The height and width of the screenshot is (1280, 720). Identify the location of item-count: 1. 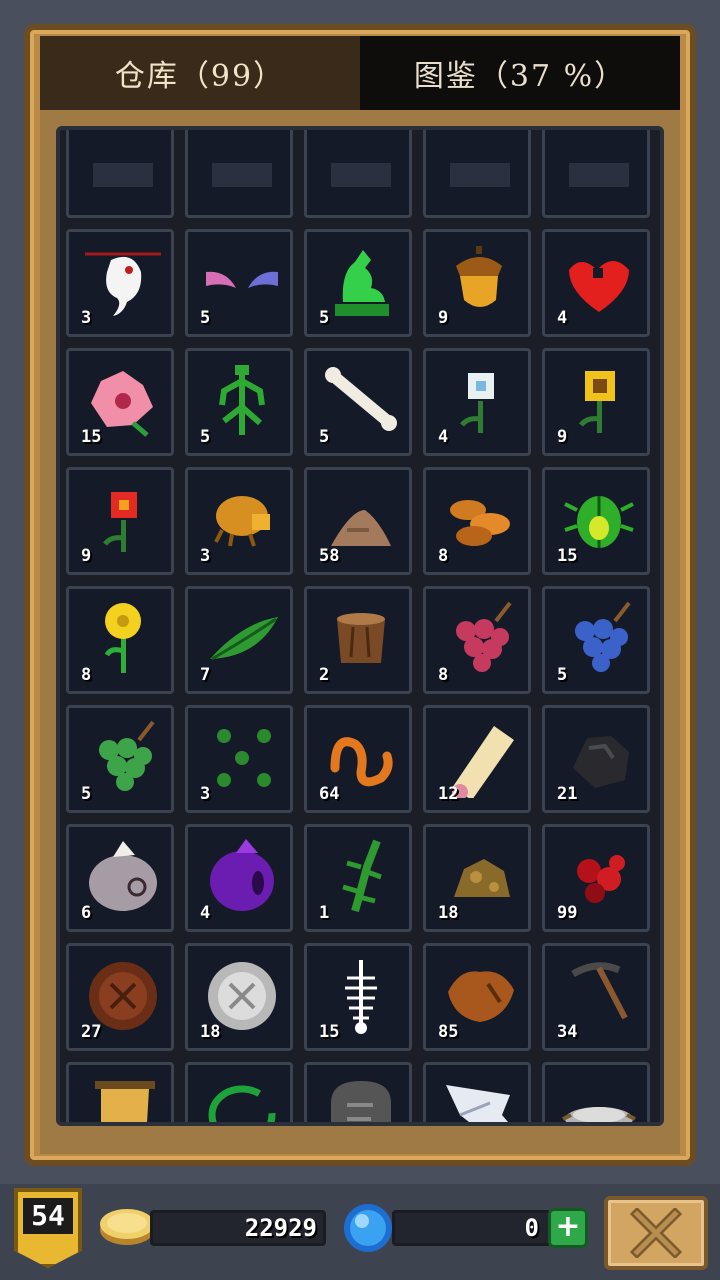
(324, 913).